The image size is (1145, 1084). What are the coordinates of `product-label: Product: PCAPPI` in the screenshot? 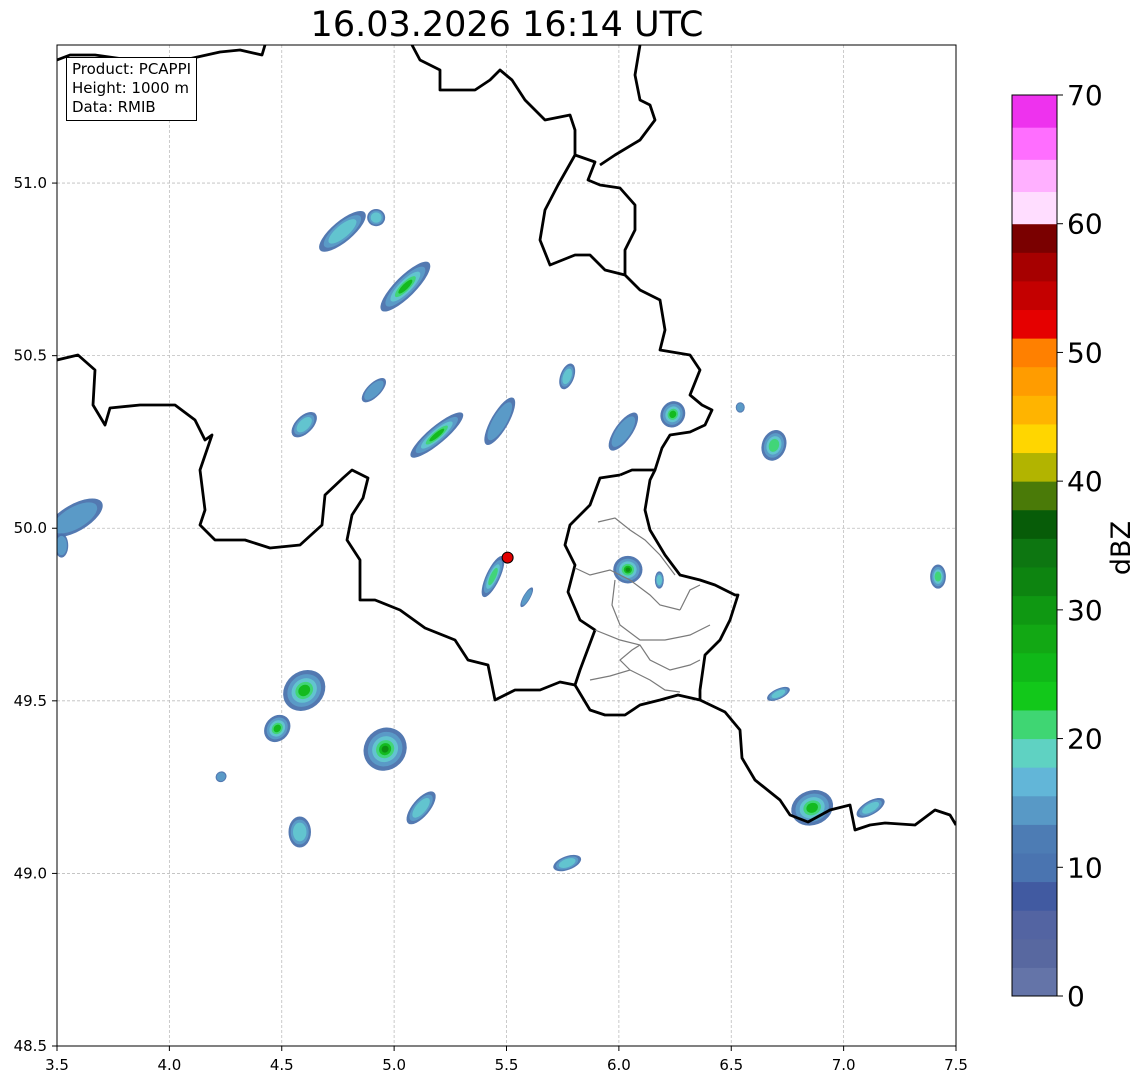 It's located at (132, 69).